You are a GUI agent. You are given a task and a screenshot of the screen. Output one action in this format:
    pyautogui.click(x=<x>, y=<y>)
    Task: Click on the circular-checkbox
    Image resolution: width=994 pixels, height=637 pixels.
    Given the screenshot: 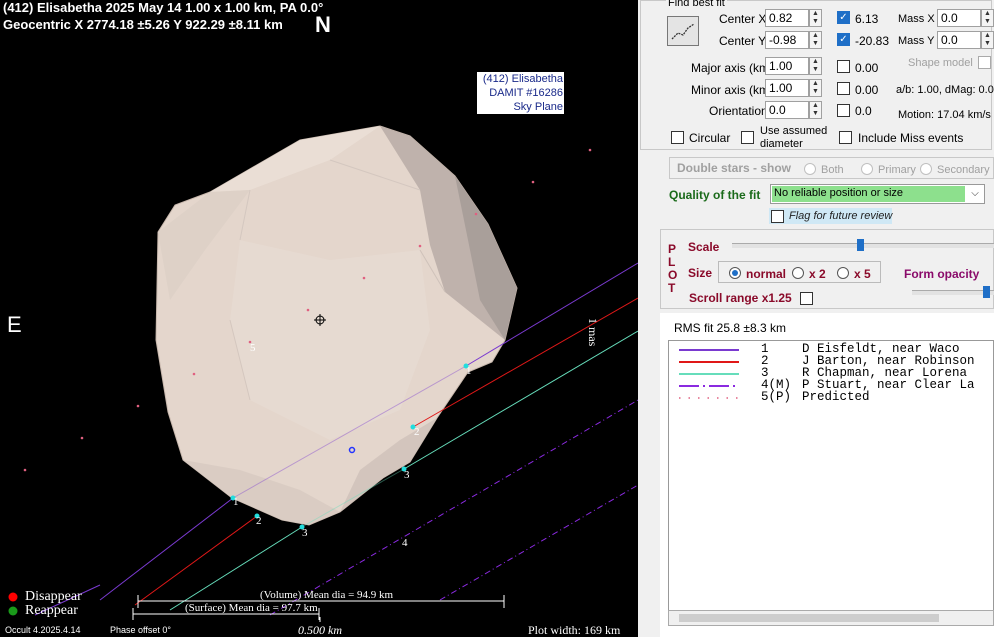 What is the action you would take?
    pyautogui.click(x=677, y=137)
    